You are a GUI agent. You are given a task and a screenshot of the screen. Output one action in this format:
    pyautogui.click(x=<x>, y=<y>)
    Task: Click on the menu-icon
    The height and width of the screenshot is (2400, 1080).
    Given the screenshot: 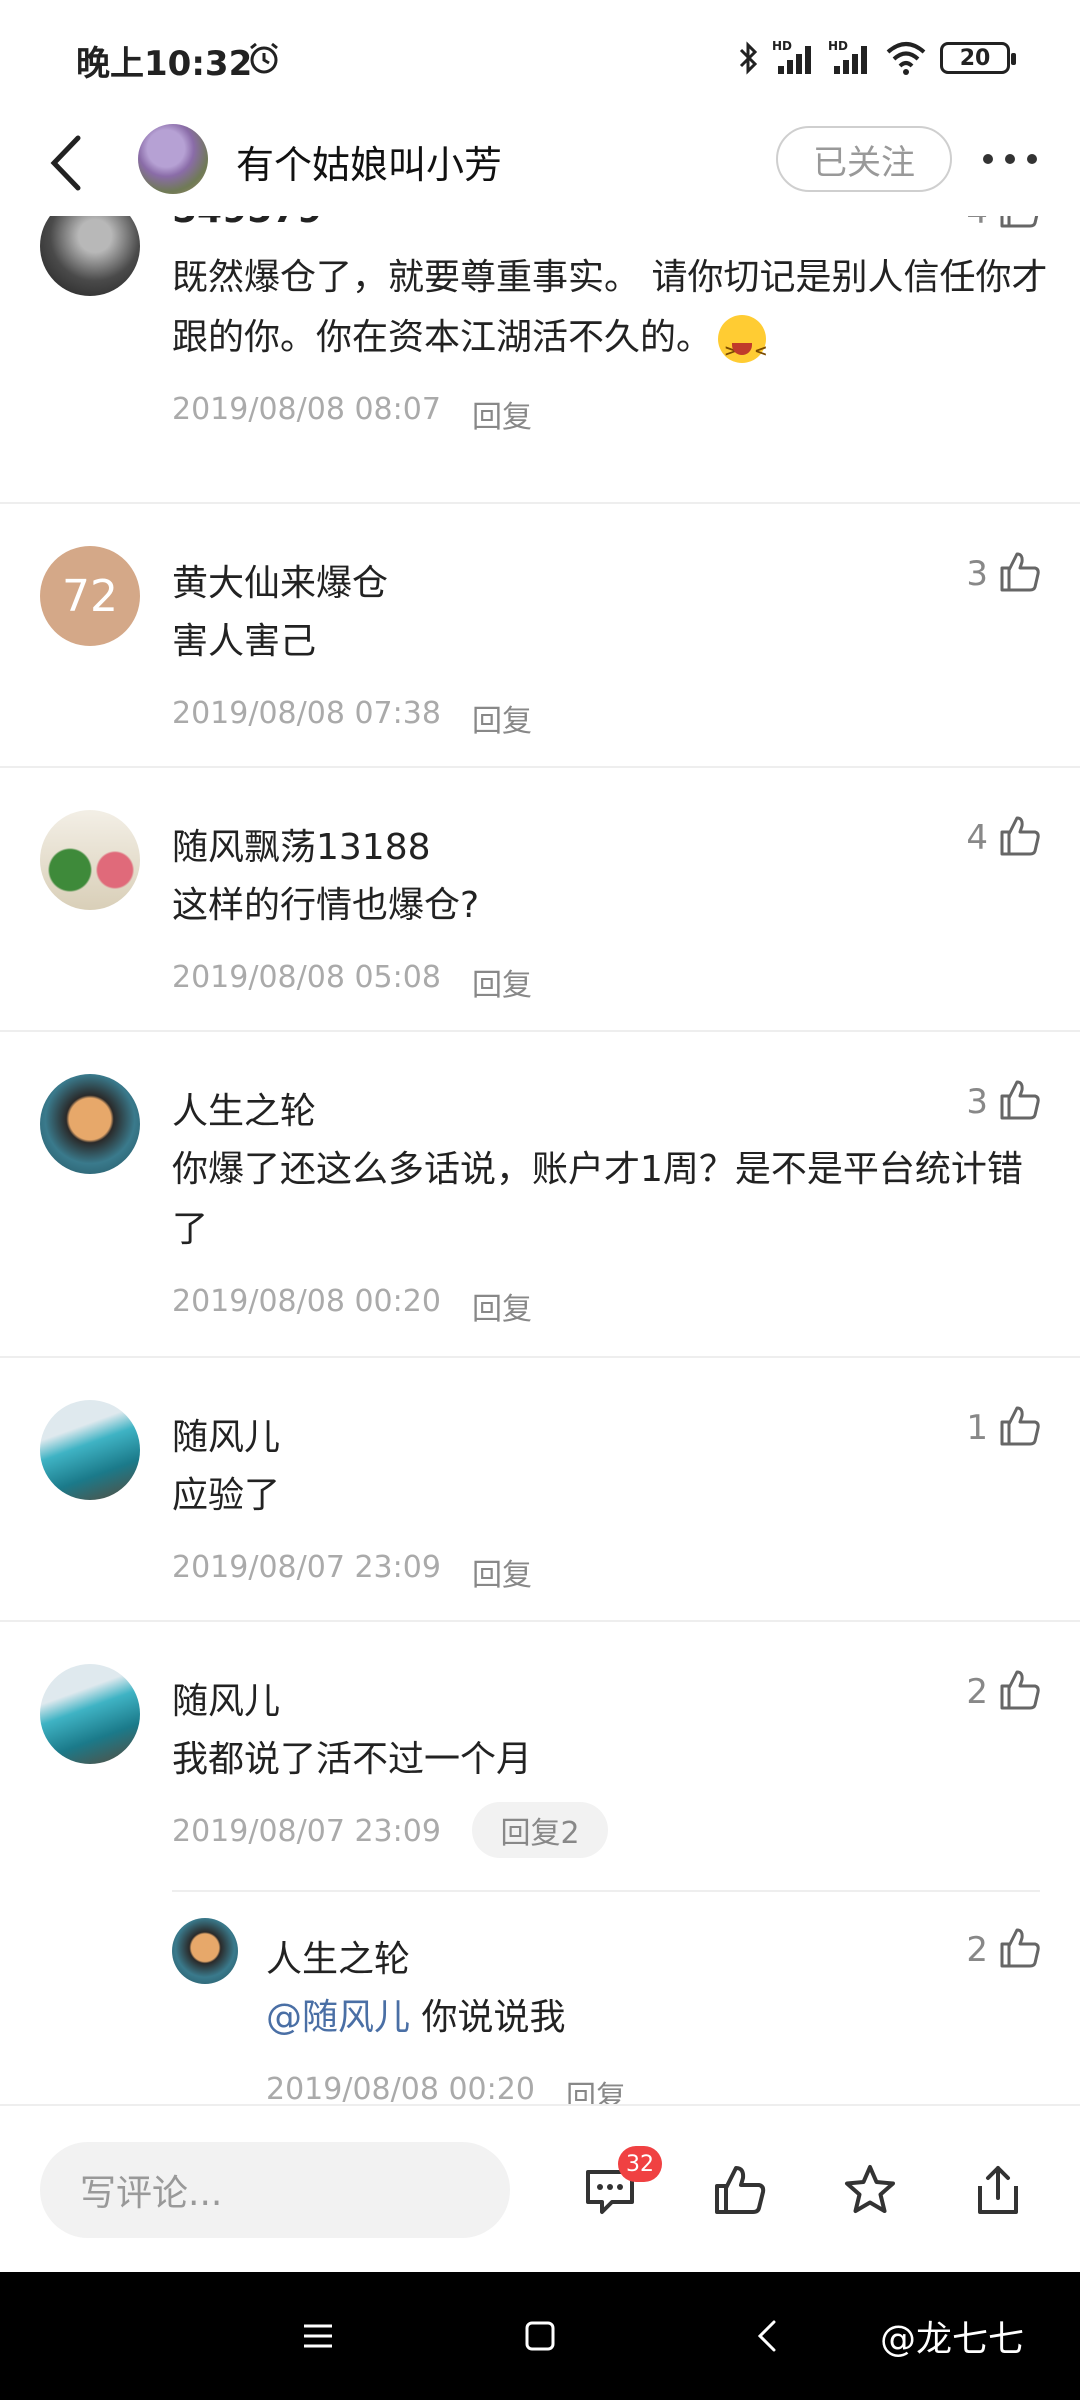 What is the action you would take?
    pyautogui.click(x=318, y=2336)
    